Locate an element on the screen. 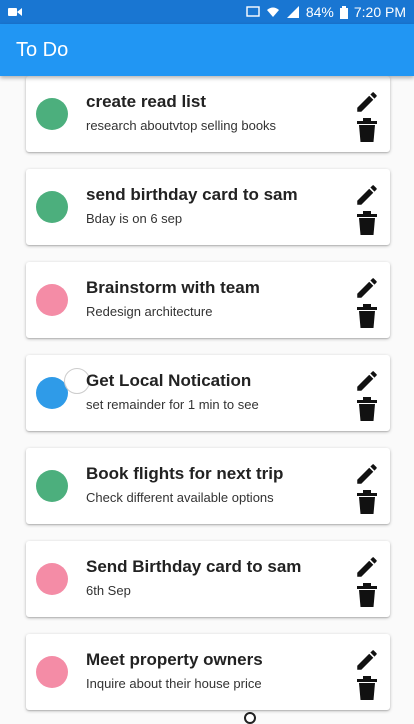 This screenshot has height=724, width=414. status-bar: 84% 7:20 PM is located at coordinates (207, 12).